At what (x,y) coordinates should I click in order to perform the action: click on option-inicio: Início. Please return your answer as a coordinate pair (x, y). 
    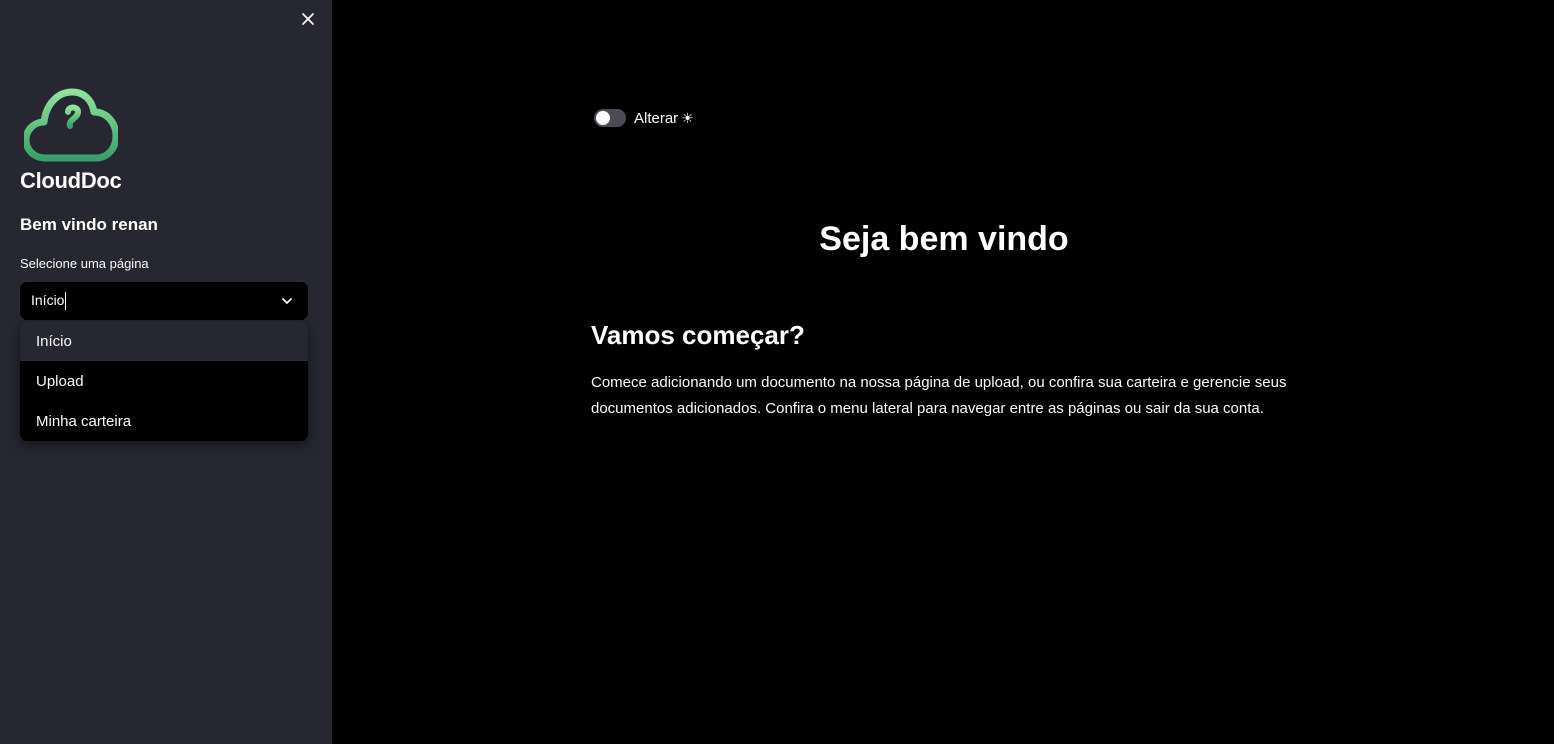
    Looking at the image, I should click on (164, 341).